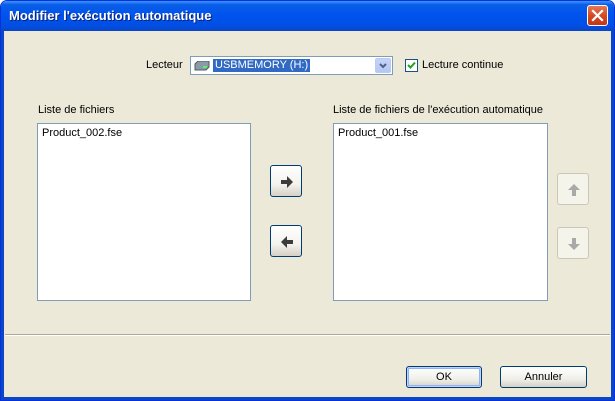  I want to click on move-down-button, so click(573, 243).